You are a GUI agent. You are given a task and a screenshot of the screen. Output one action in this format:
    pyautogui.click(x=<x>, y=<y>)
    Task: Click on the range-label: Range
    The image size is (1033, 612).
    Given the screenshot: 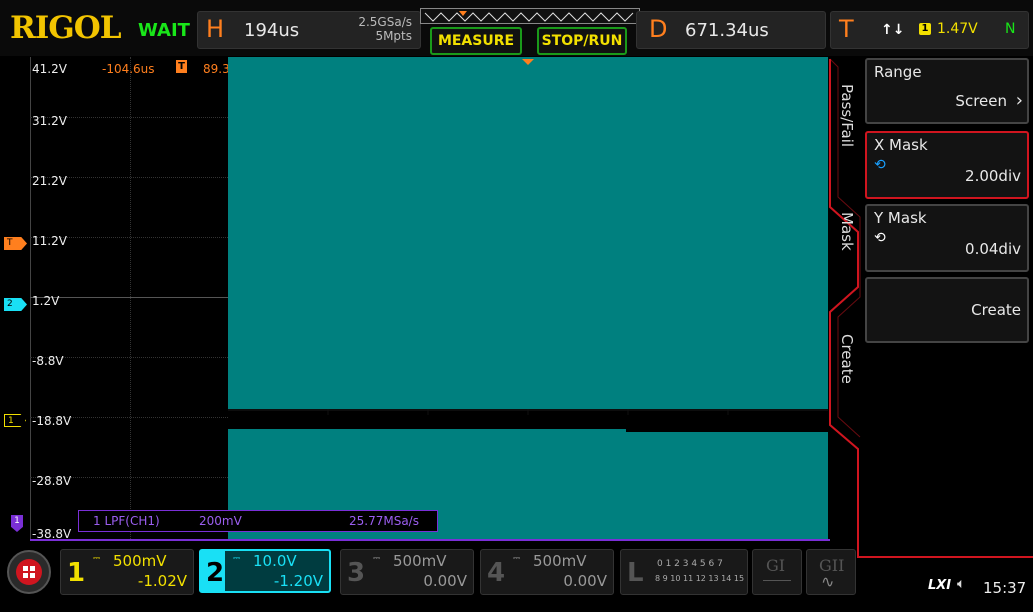 What is the action you would take?
    pyautogui.click(x=898, y=72)
    